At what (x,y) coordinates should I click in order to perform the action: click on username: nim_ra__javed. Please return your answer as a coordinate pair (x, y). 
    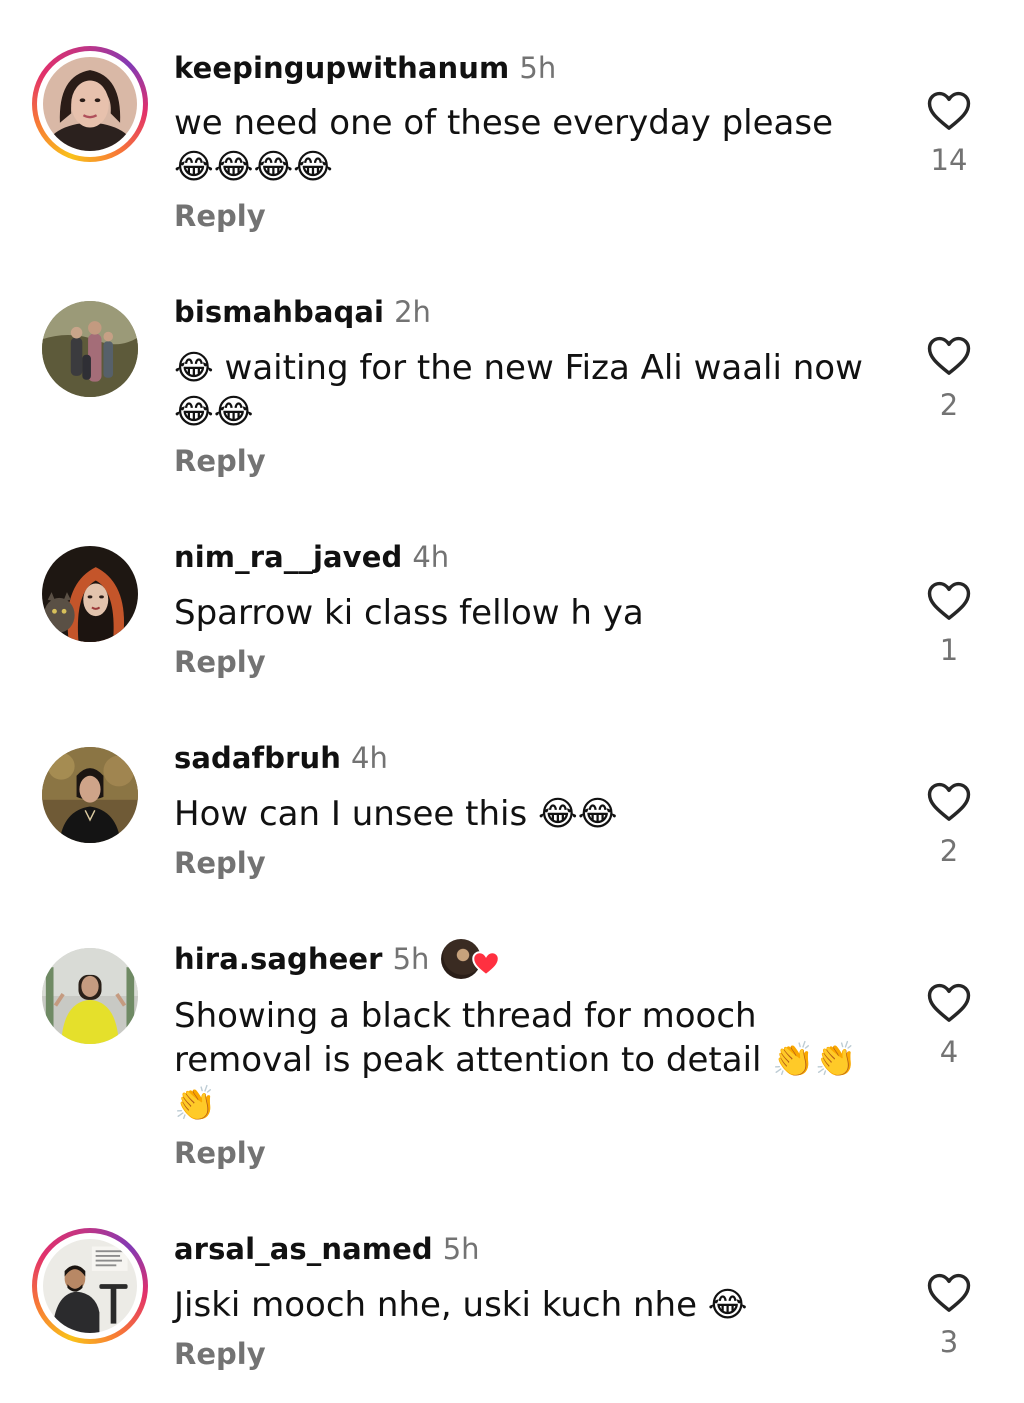
    Looking at the image, I should click on (288, 557).